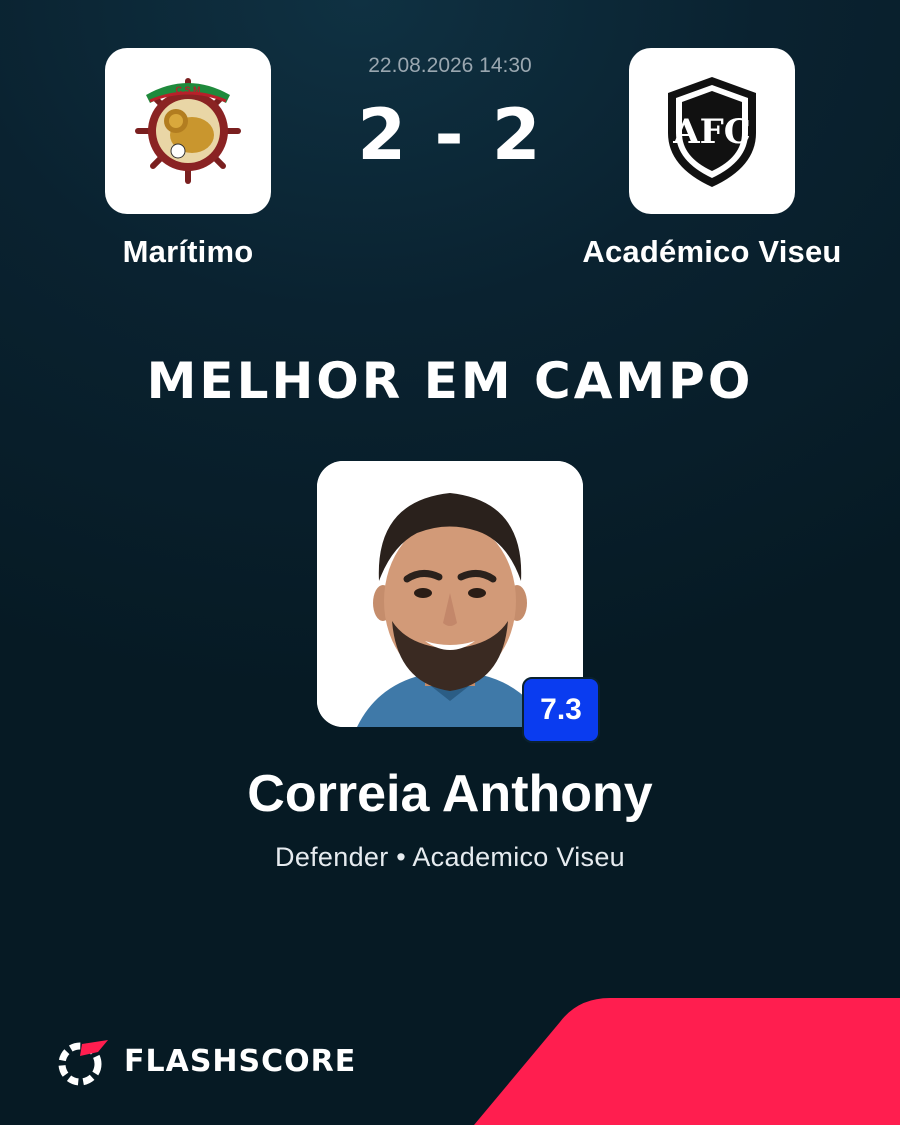  What do you see at coordinates (712, 252) in the screenshot?
I see `away-team-name: Académico Viseu` at bounding box center [712, 252].